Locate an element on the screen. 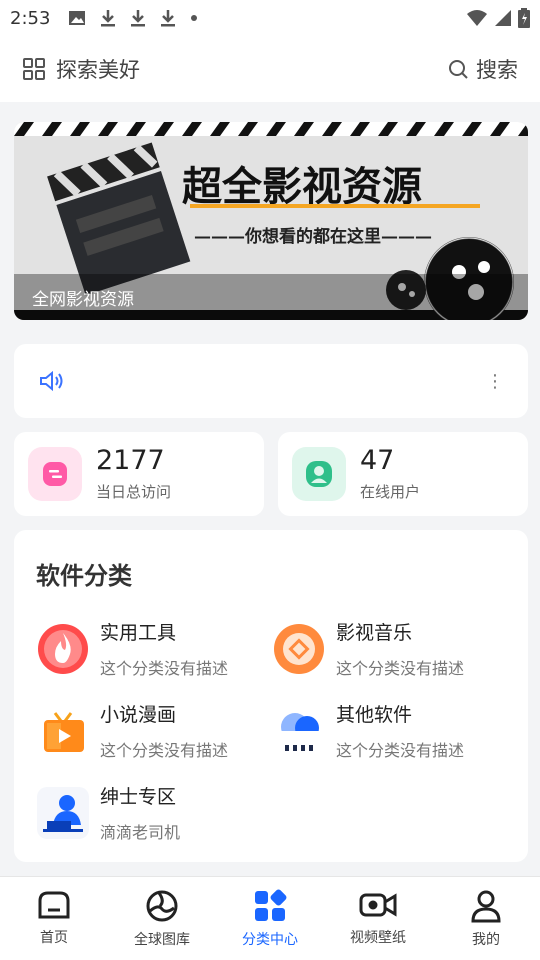 Image resolution: width=540 pixels, height=960 pixels. stat-value: 47 is located at coordinates (377, 460).